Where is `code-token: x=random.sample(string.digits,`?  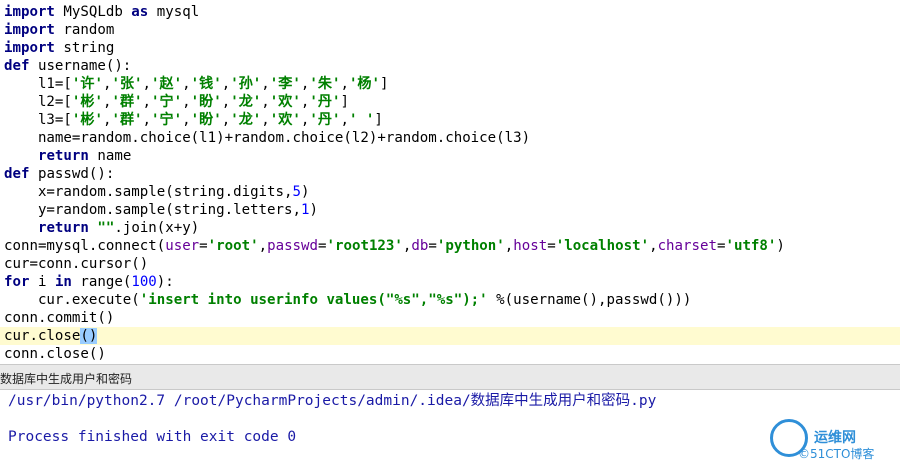
code-token: x=random.sample(string.digits, is located at coordinates (148, 192).